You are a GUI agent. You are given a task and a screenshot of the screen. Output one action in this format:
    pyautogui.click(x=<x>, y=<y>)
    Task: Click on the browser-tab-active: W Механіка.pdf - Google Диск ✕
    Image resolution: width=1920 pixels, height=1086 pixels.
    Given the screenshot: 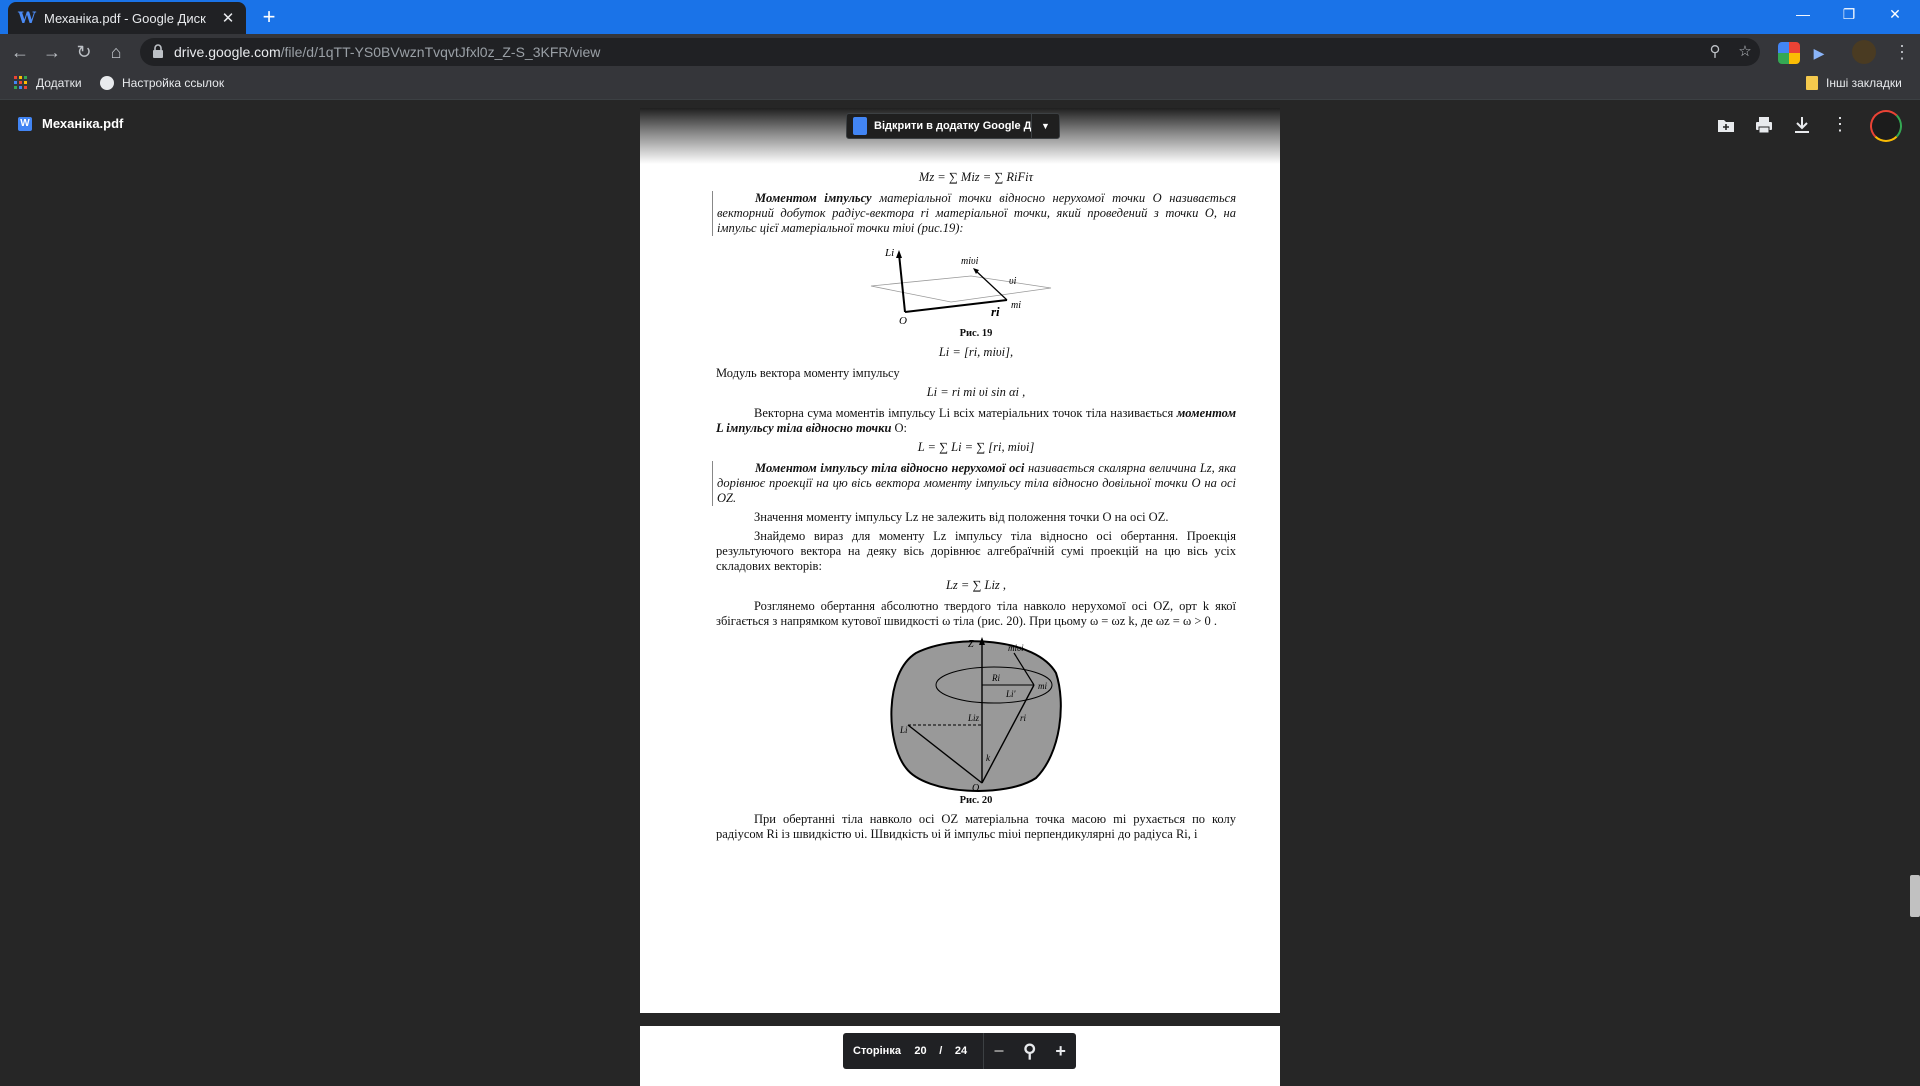 What is the action you would take?
    pyautogui.click(x=127, y=18)
    